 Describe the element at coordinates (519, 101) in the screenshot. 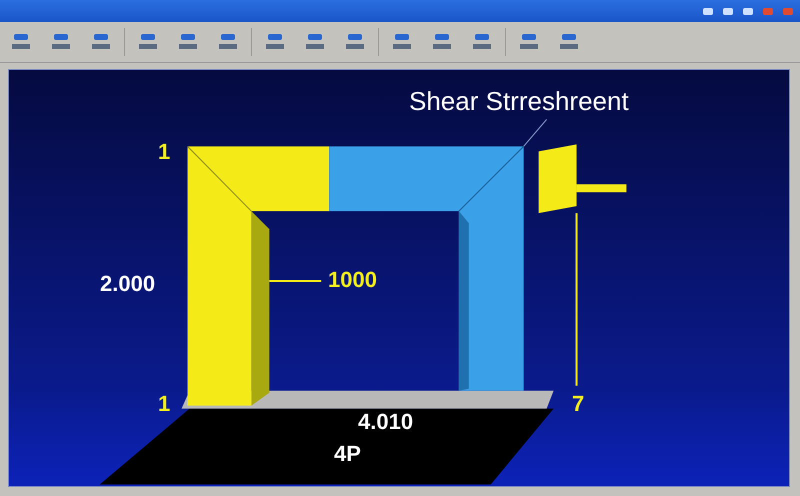

I see `chart-title: Shear Strreshreent` at that location.